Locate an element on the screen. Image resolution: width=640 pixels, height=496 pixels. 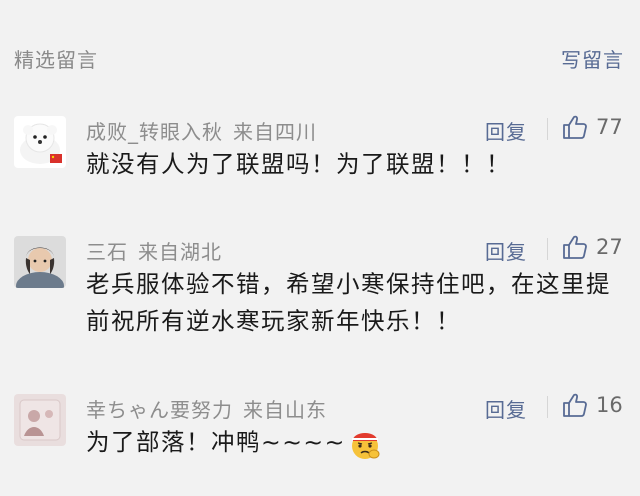
like-button: 77 is located at coordinates (592, 127).